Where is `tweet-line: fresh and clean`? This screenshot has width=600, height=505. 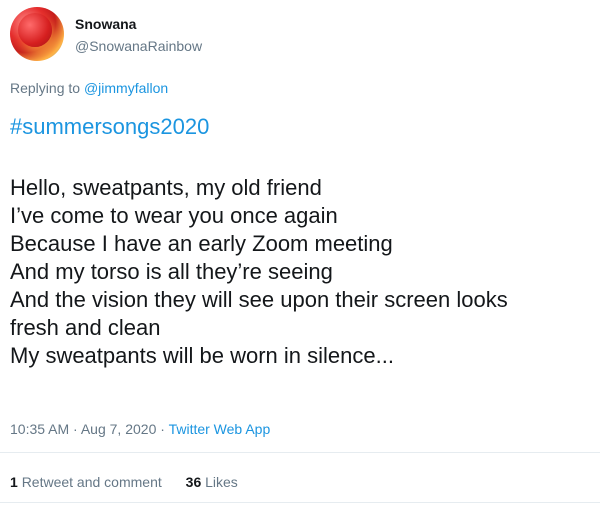
tweet-line: fresh and clean is located at coordinates (85, 327).